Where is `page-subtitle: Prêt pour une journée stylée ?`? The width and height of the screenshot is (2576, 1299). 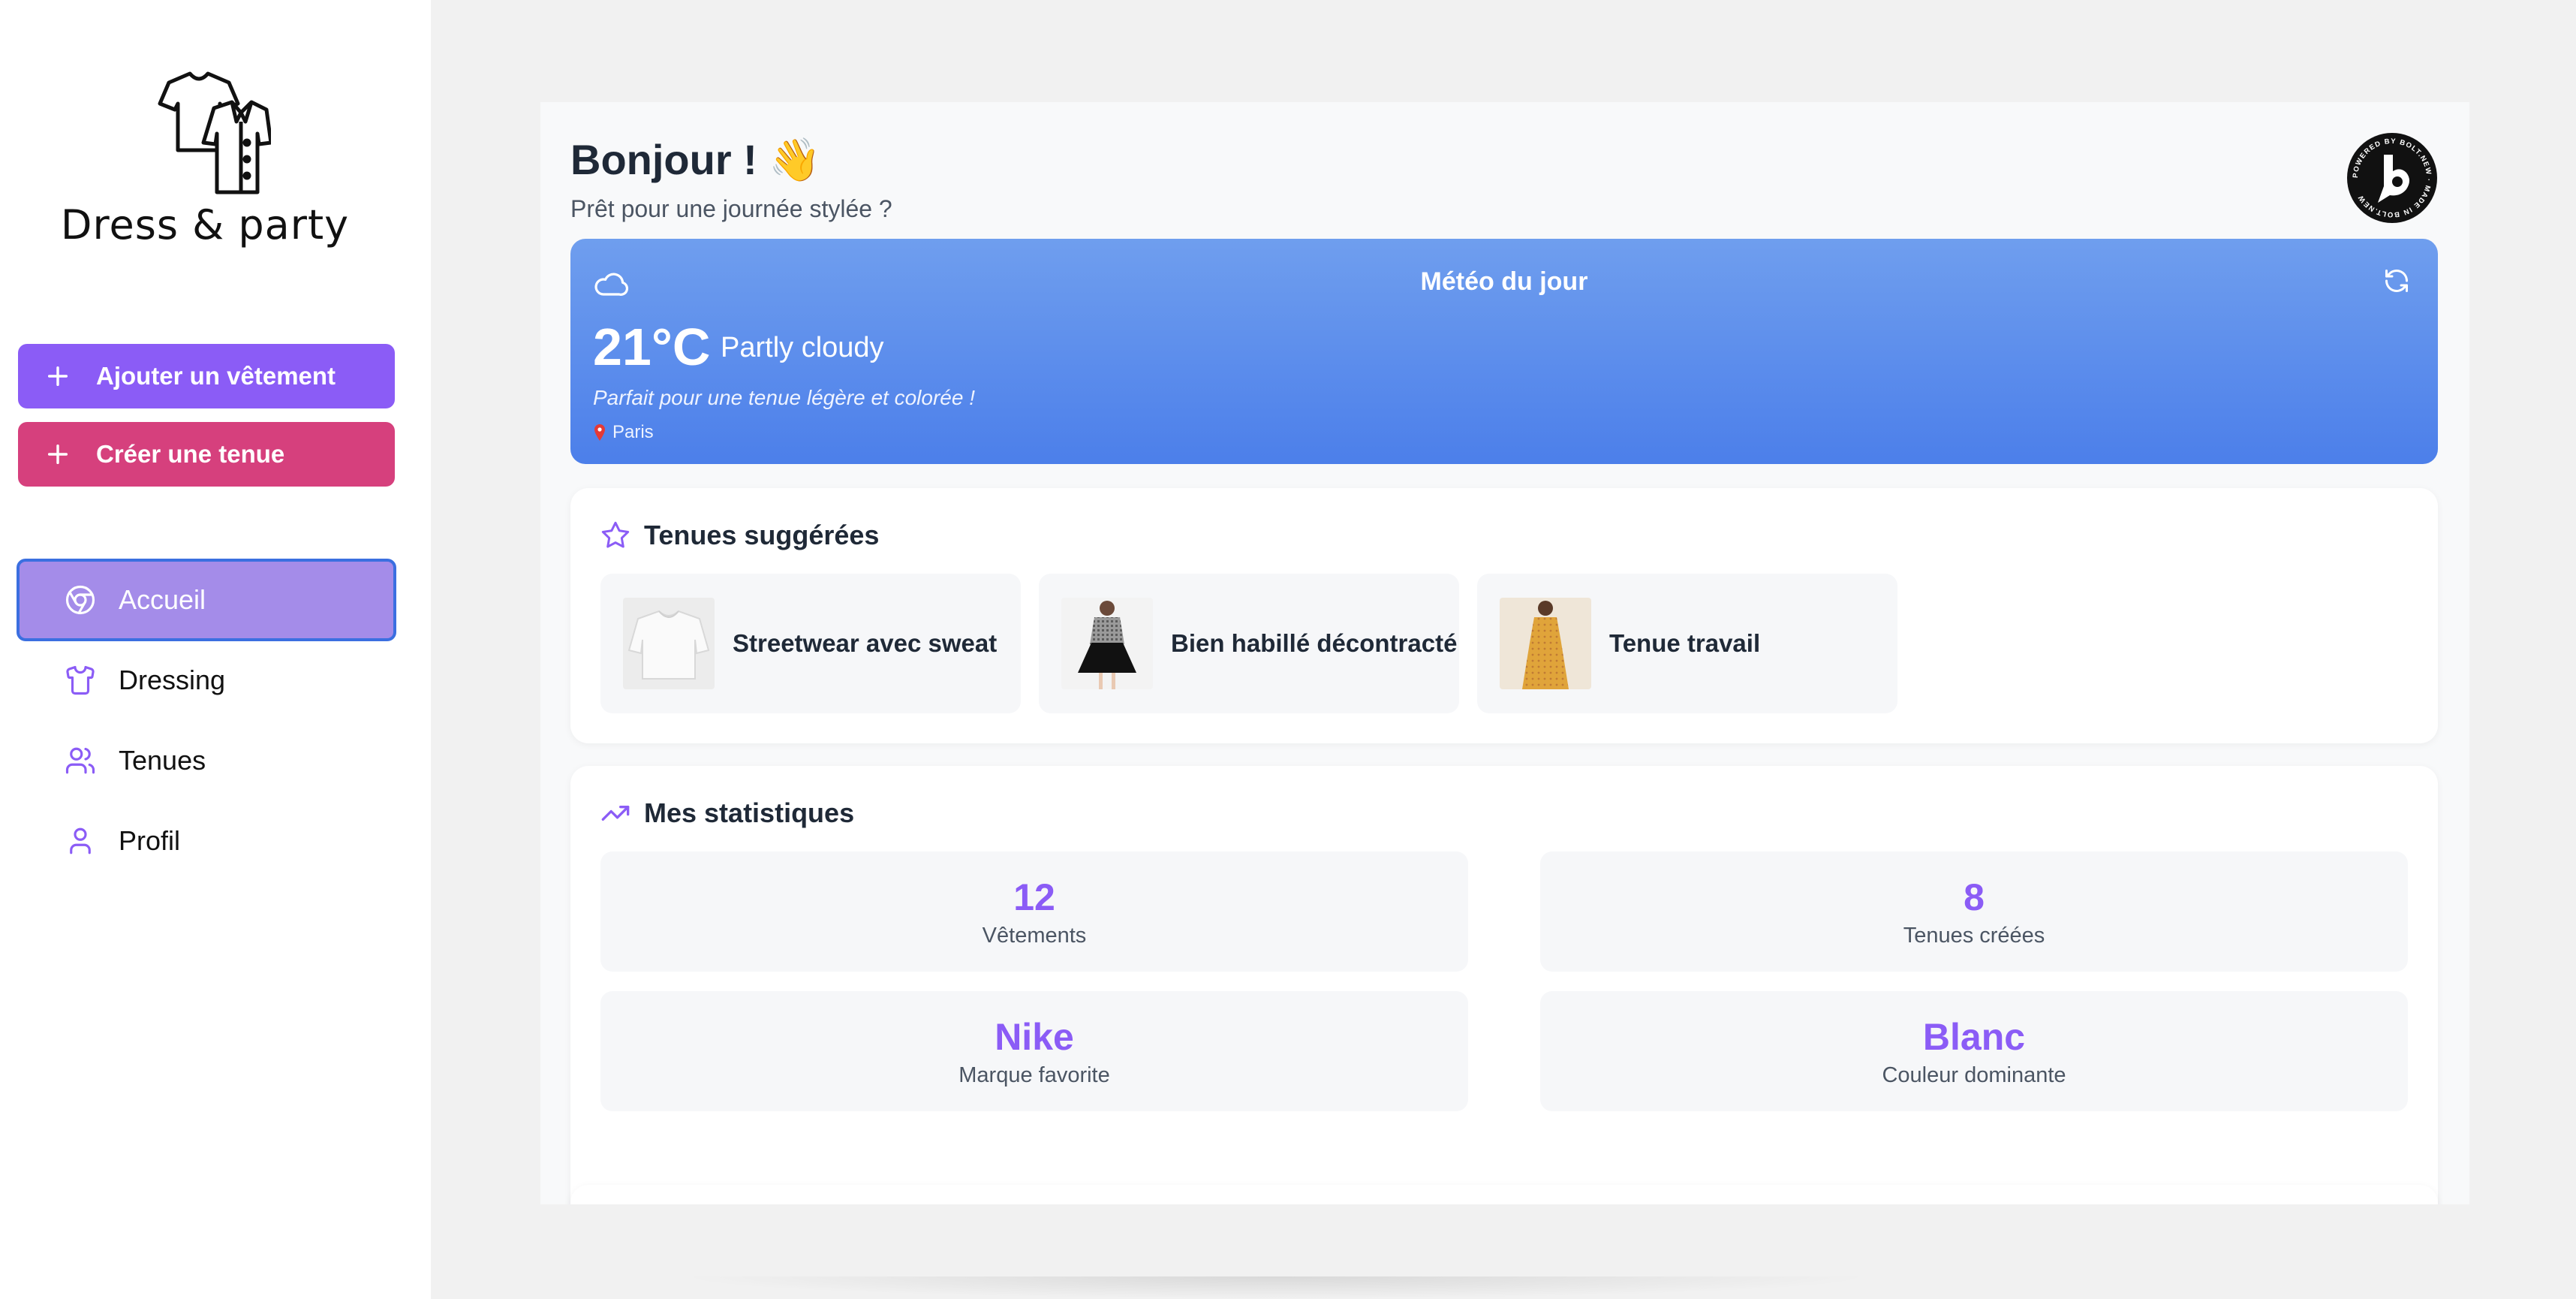 page-subtitle: Prêt pour une journée stylée ? is located at coordinates (731, 208).